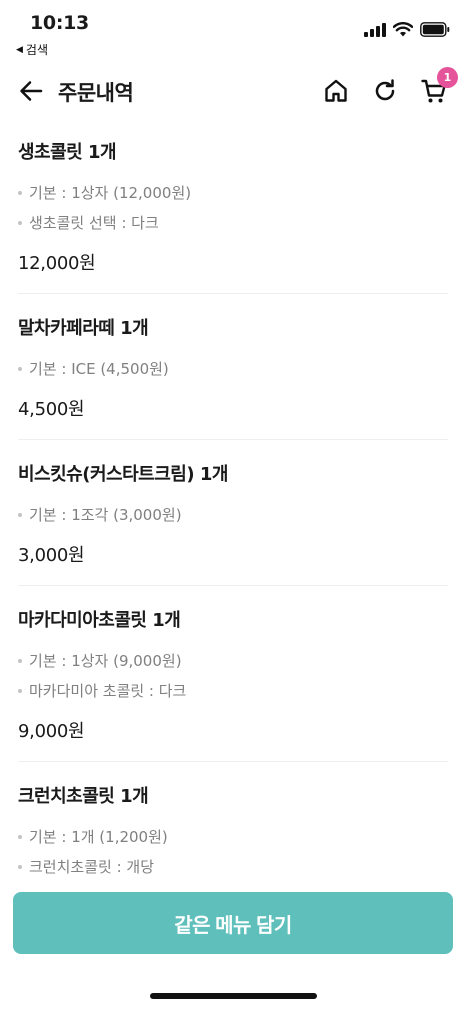 The width and height of the screenshot is (466, 1009). What do you see at coordinates (83, 328) in the screenshot?
I see `item-name: 말차카페라떼 1개` at bounding box center [83, 328].